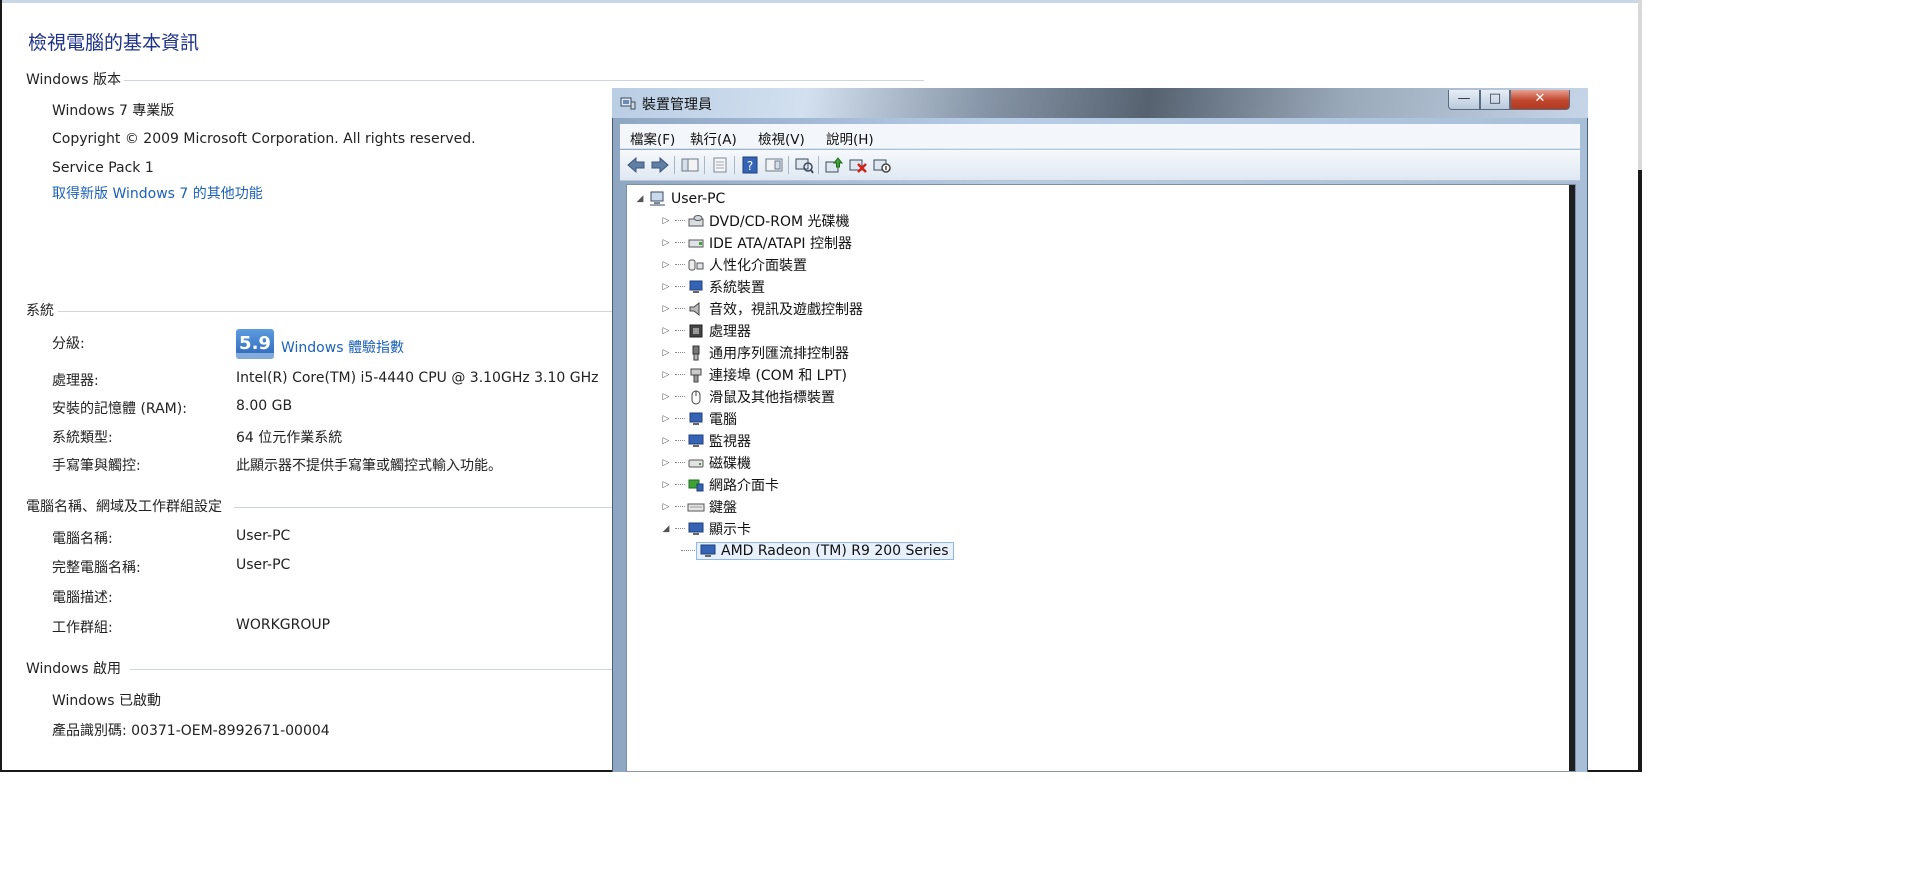 The height and width of the screenshot is (870, 1914). What do you see at coordinates (75, 381) in the screenshot?
I see `processor-label: 處理器:` at bounding box center [75, 381].